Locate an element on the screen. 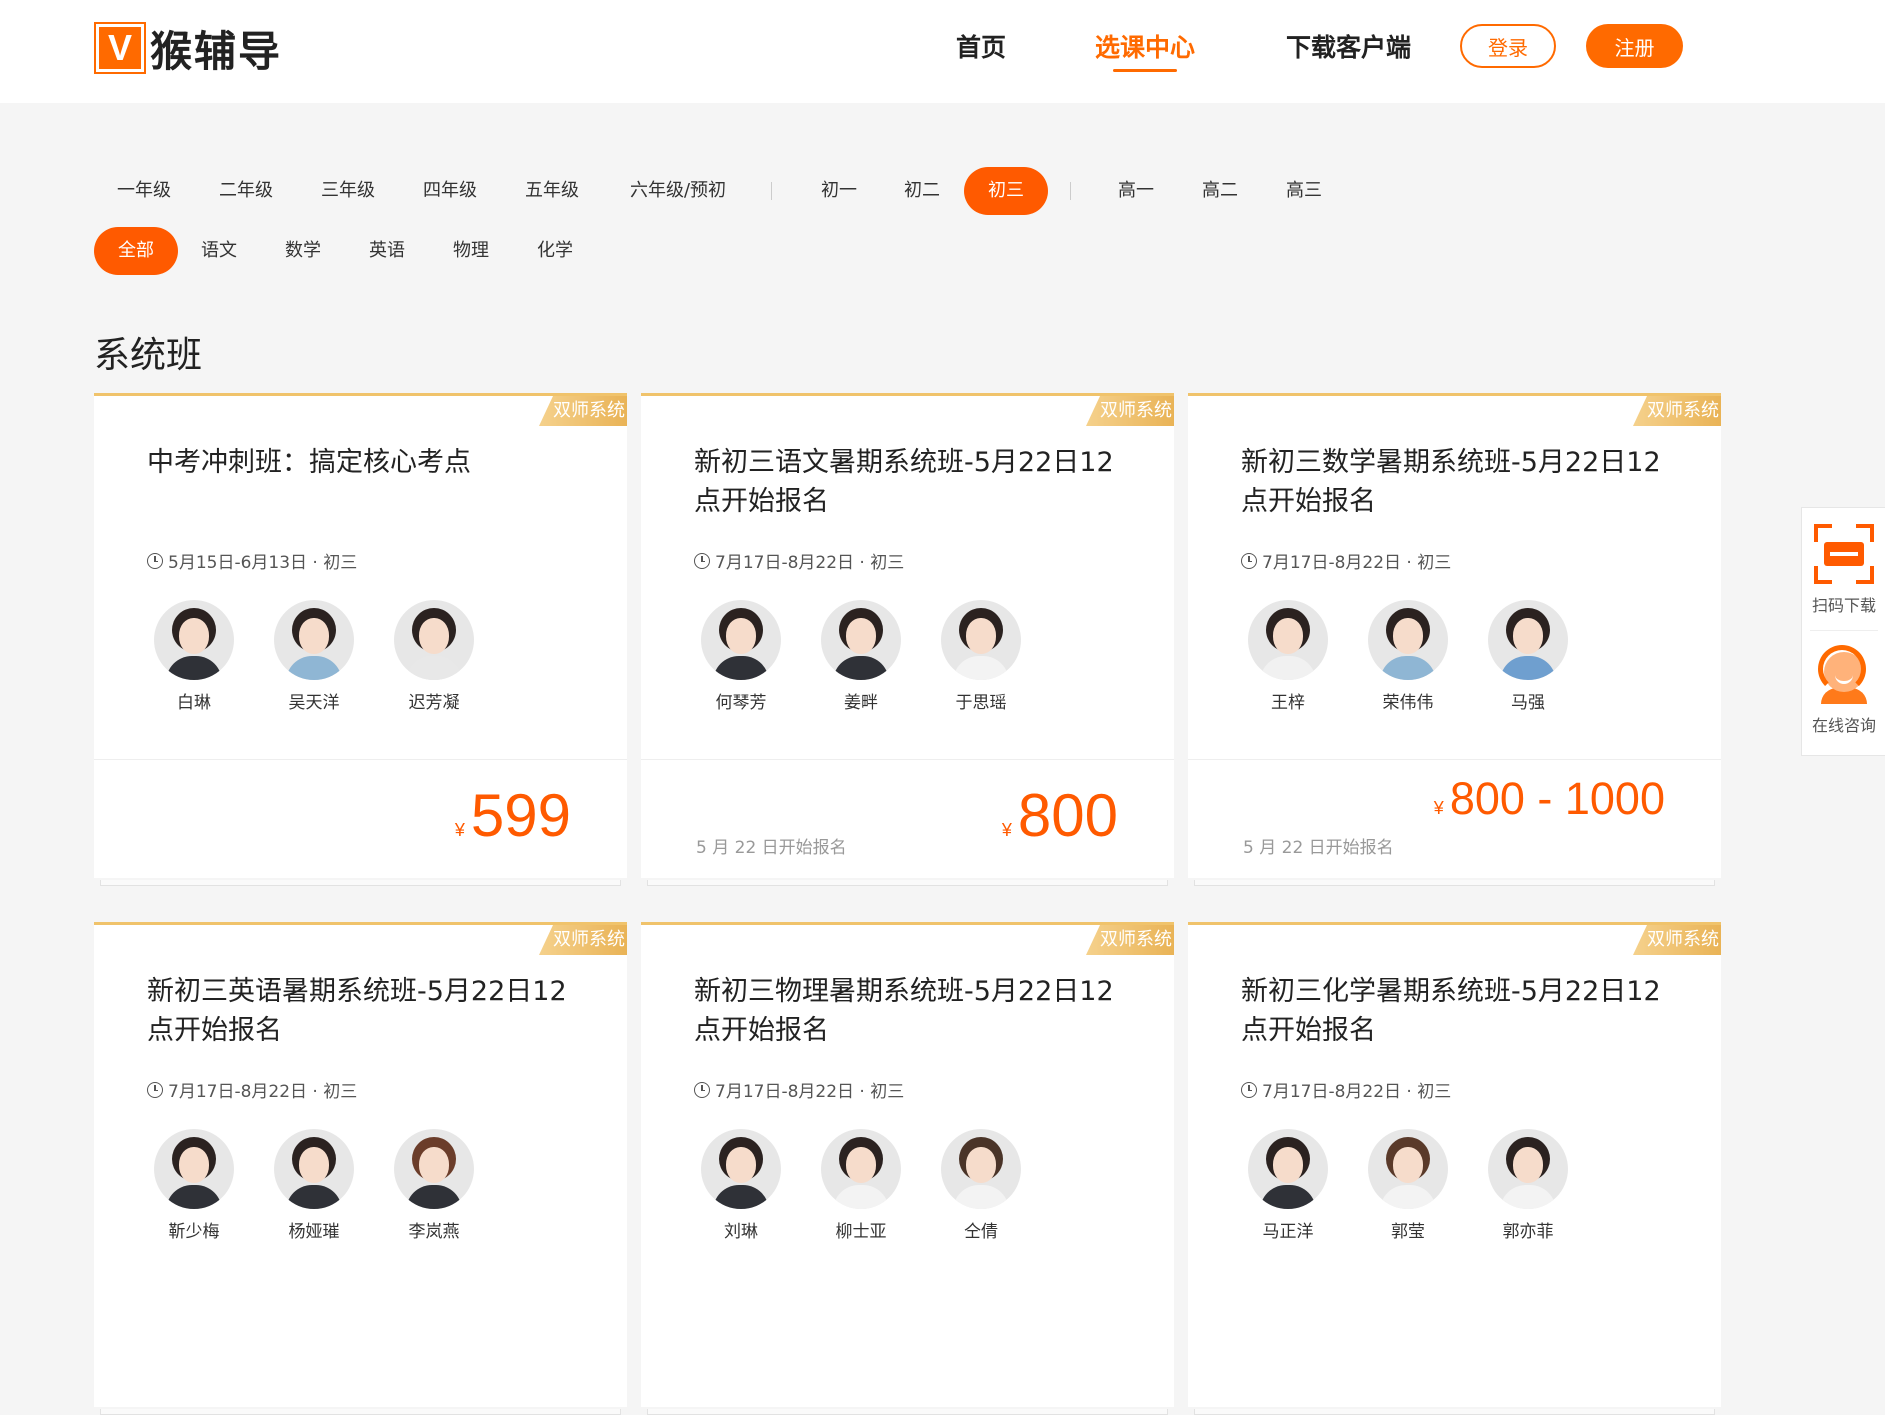  teacher: 杨娅璀 is located at coordinates (314, 1185).